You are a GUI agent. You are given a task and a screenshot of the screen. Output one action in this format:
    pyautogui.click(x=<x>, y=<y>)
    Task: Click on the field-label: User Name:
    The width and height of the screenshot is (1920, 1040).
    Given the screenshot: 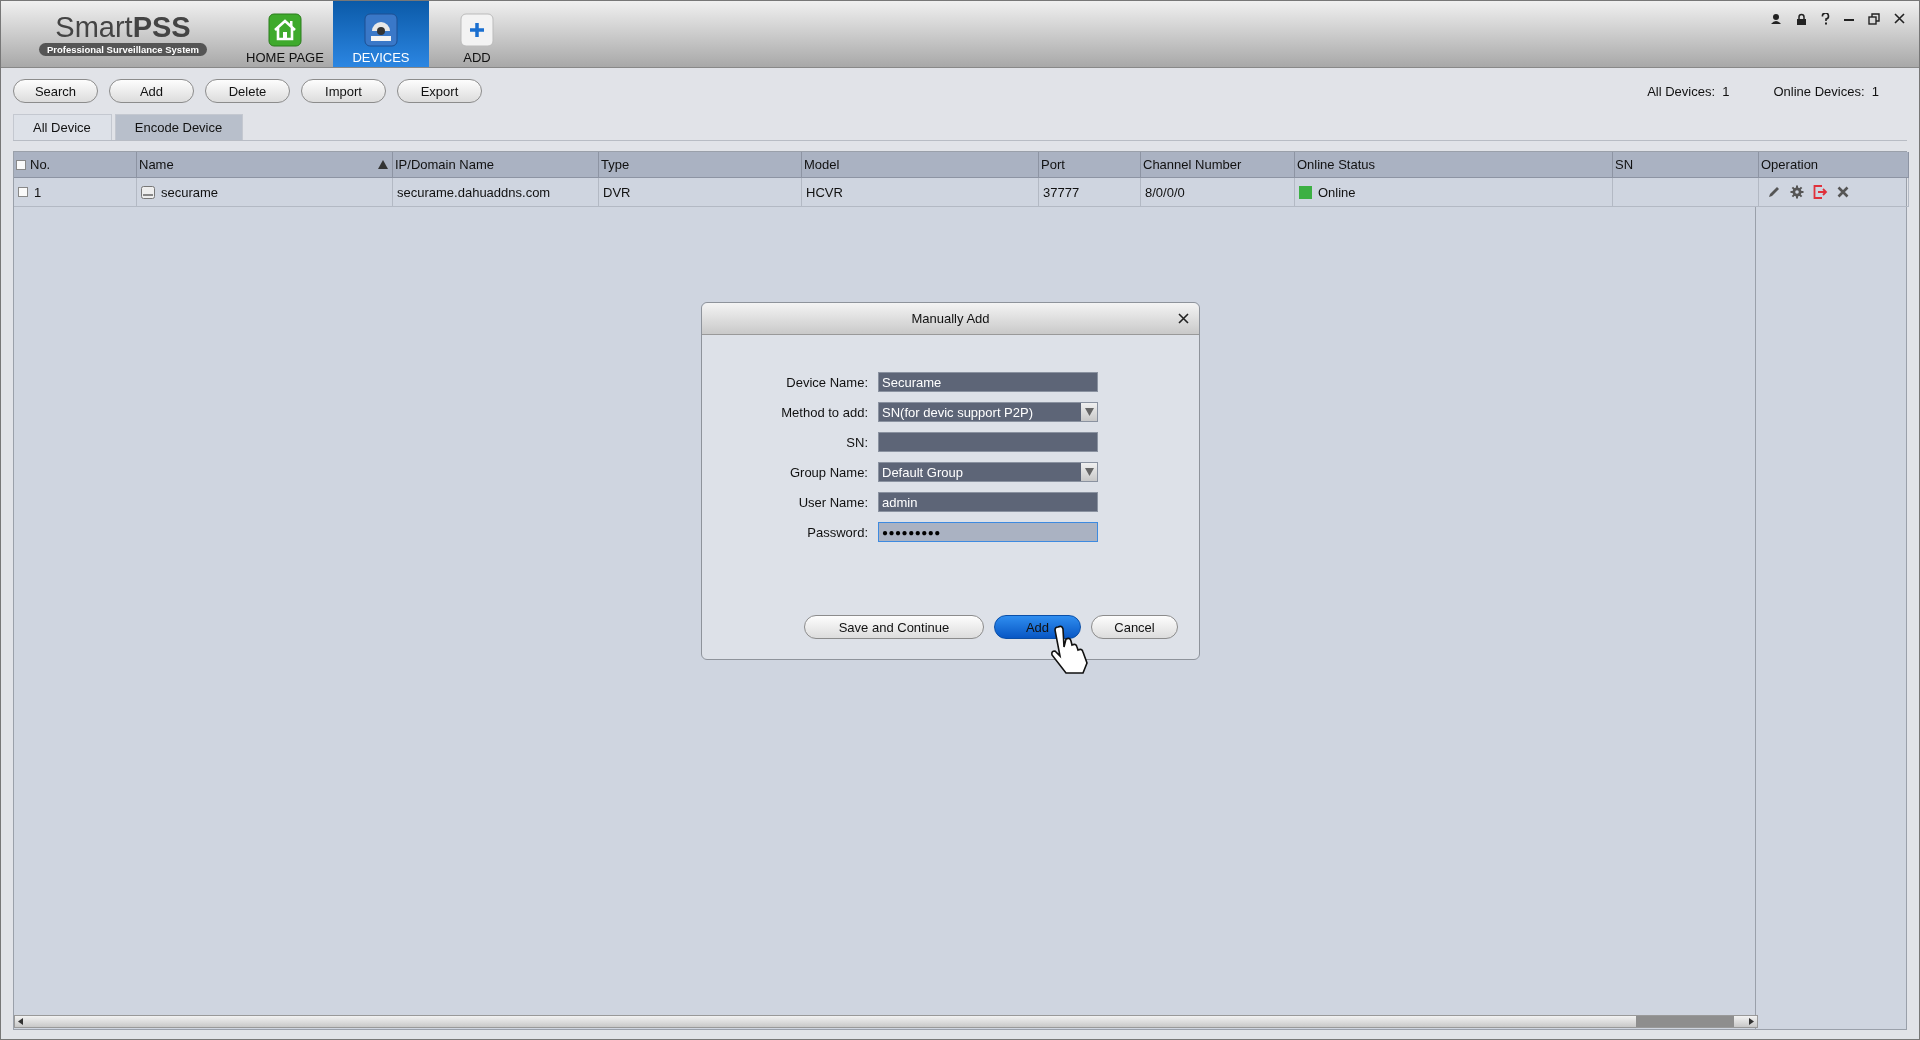 What is the action you would take?
    pyautogui.click(x=832, y=502)
    